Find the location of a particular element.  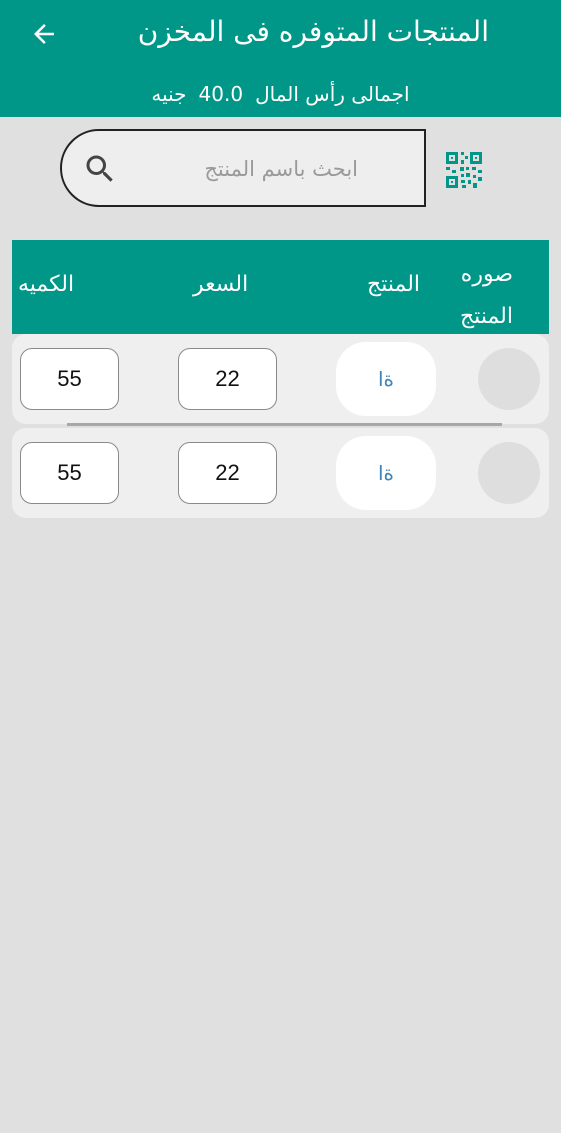

search-placeholder: ابحث باسم المنتج is located at coordinates (281, 169).